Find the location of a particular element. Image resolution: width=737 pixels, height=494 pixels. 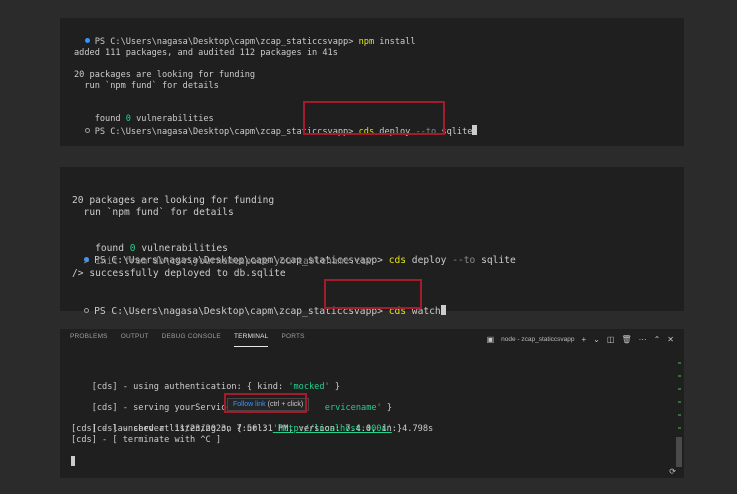

output-line: /> successfully deployed to db.sqlite is located at coordinates (179, 273).